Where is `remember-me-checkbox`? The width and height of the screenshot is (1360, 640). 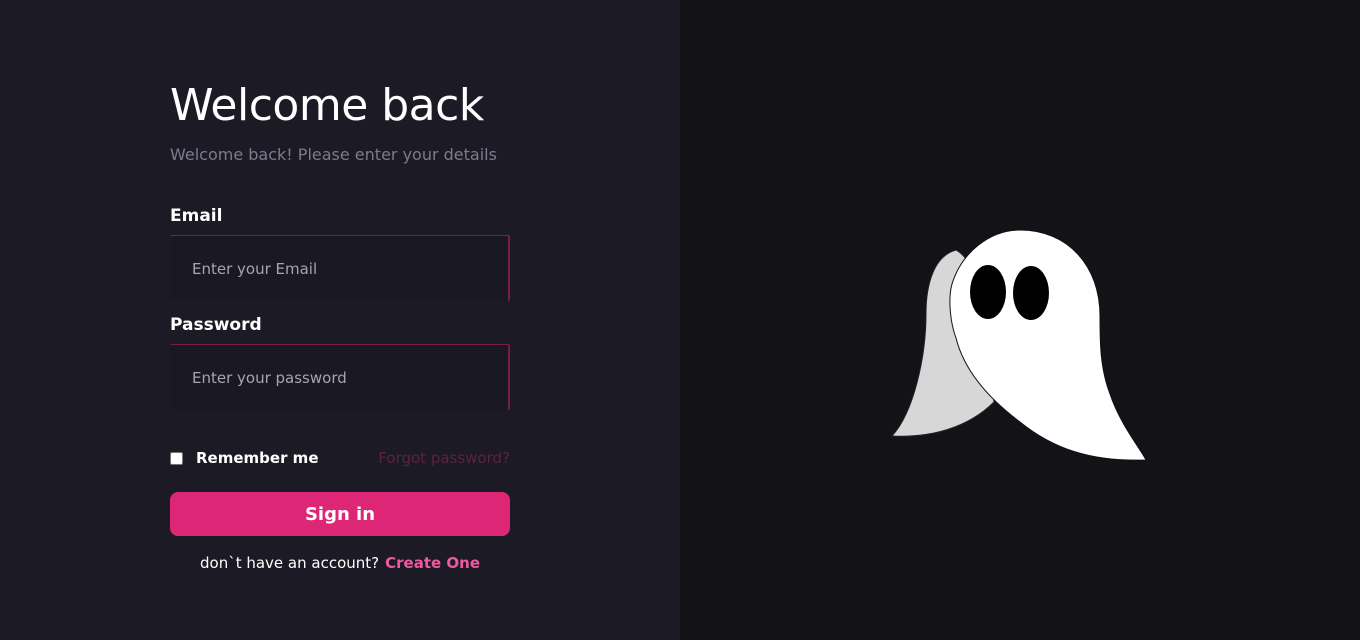
remember-me-checkbox is located at coordinates (176, 458).